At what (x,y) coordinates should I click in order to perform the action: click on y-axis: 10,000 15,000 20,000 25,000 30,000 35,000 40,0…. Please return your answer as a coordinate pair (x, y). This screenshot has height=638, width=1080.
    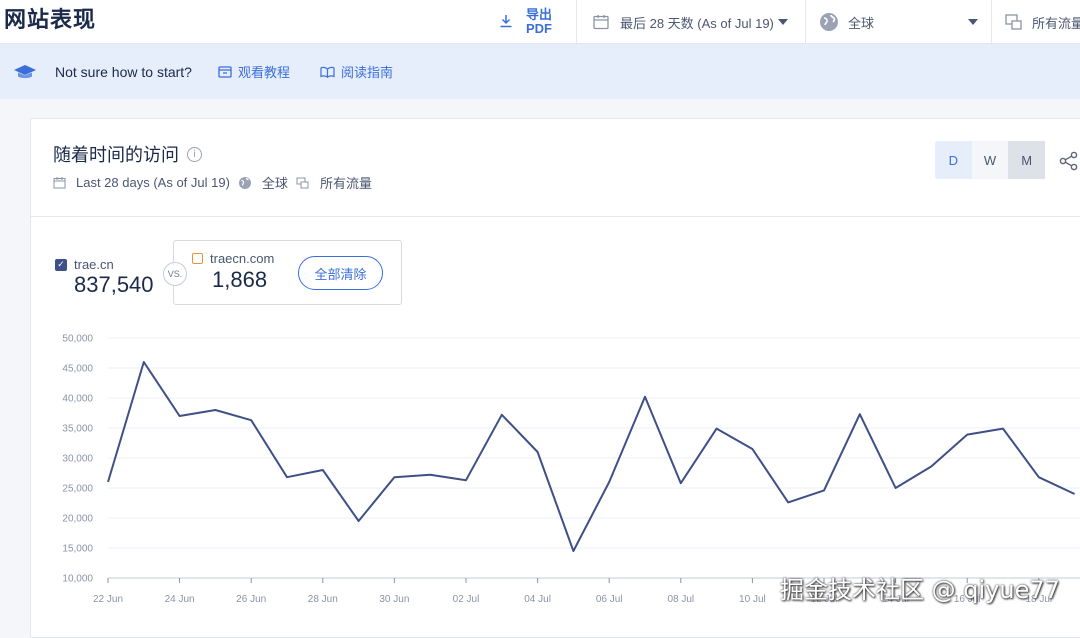
    Looking at the image, I should click on (77, 459).